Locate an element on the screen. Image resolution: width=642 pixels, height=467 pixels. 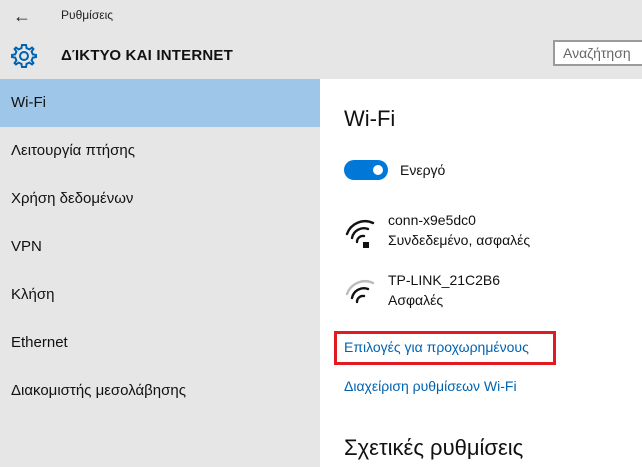
title-bar: ← Ρυθμίσεις is located at coordinates (321, 16).